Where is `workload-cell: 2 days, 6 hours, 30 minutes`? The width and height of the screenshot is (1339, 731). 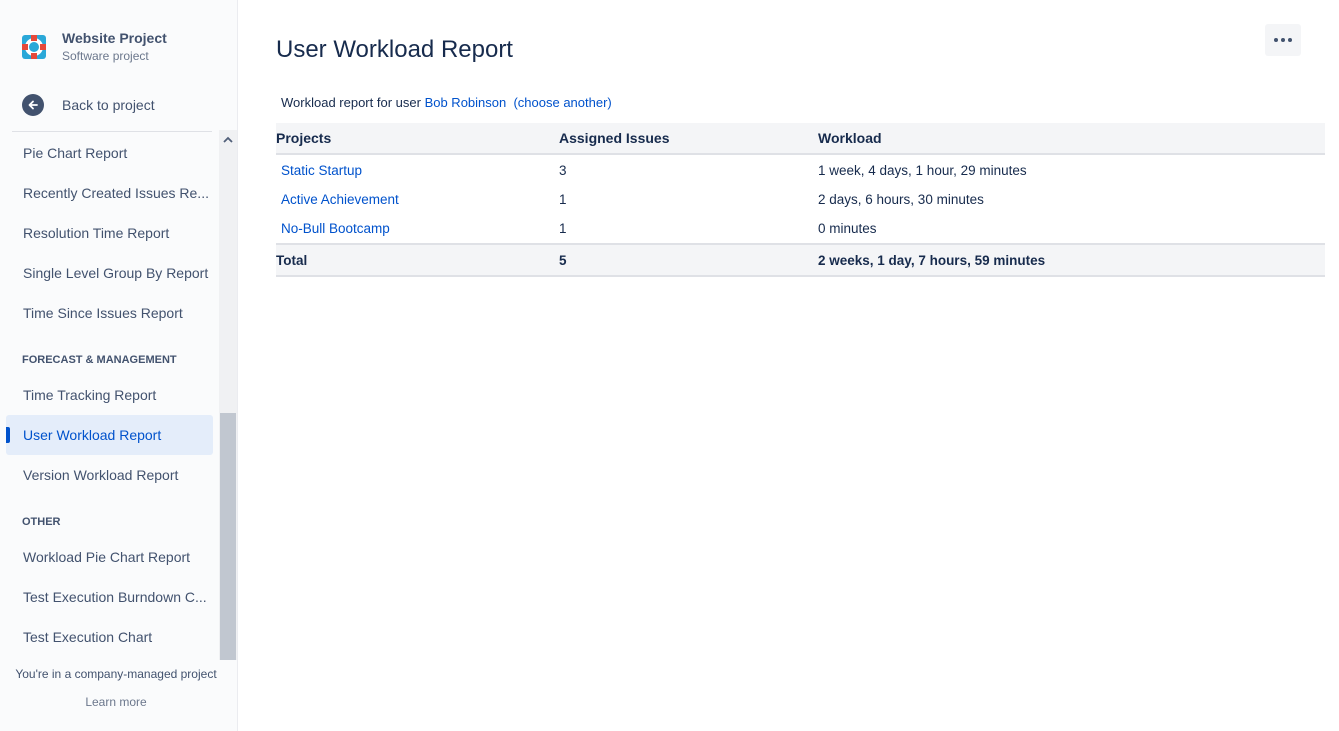
workload-cell: 2 days, 6 hours, 30 minutes is located at coordinates (901, 199).